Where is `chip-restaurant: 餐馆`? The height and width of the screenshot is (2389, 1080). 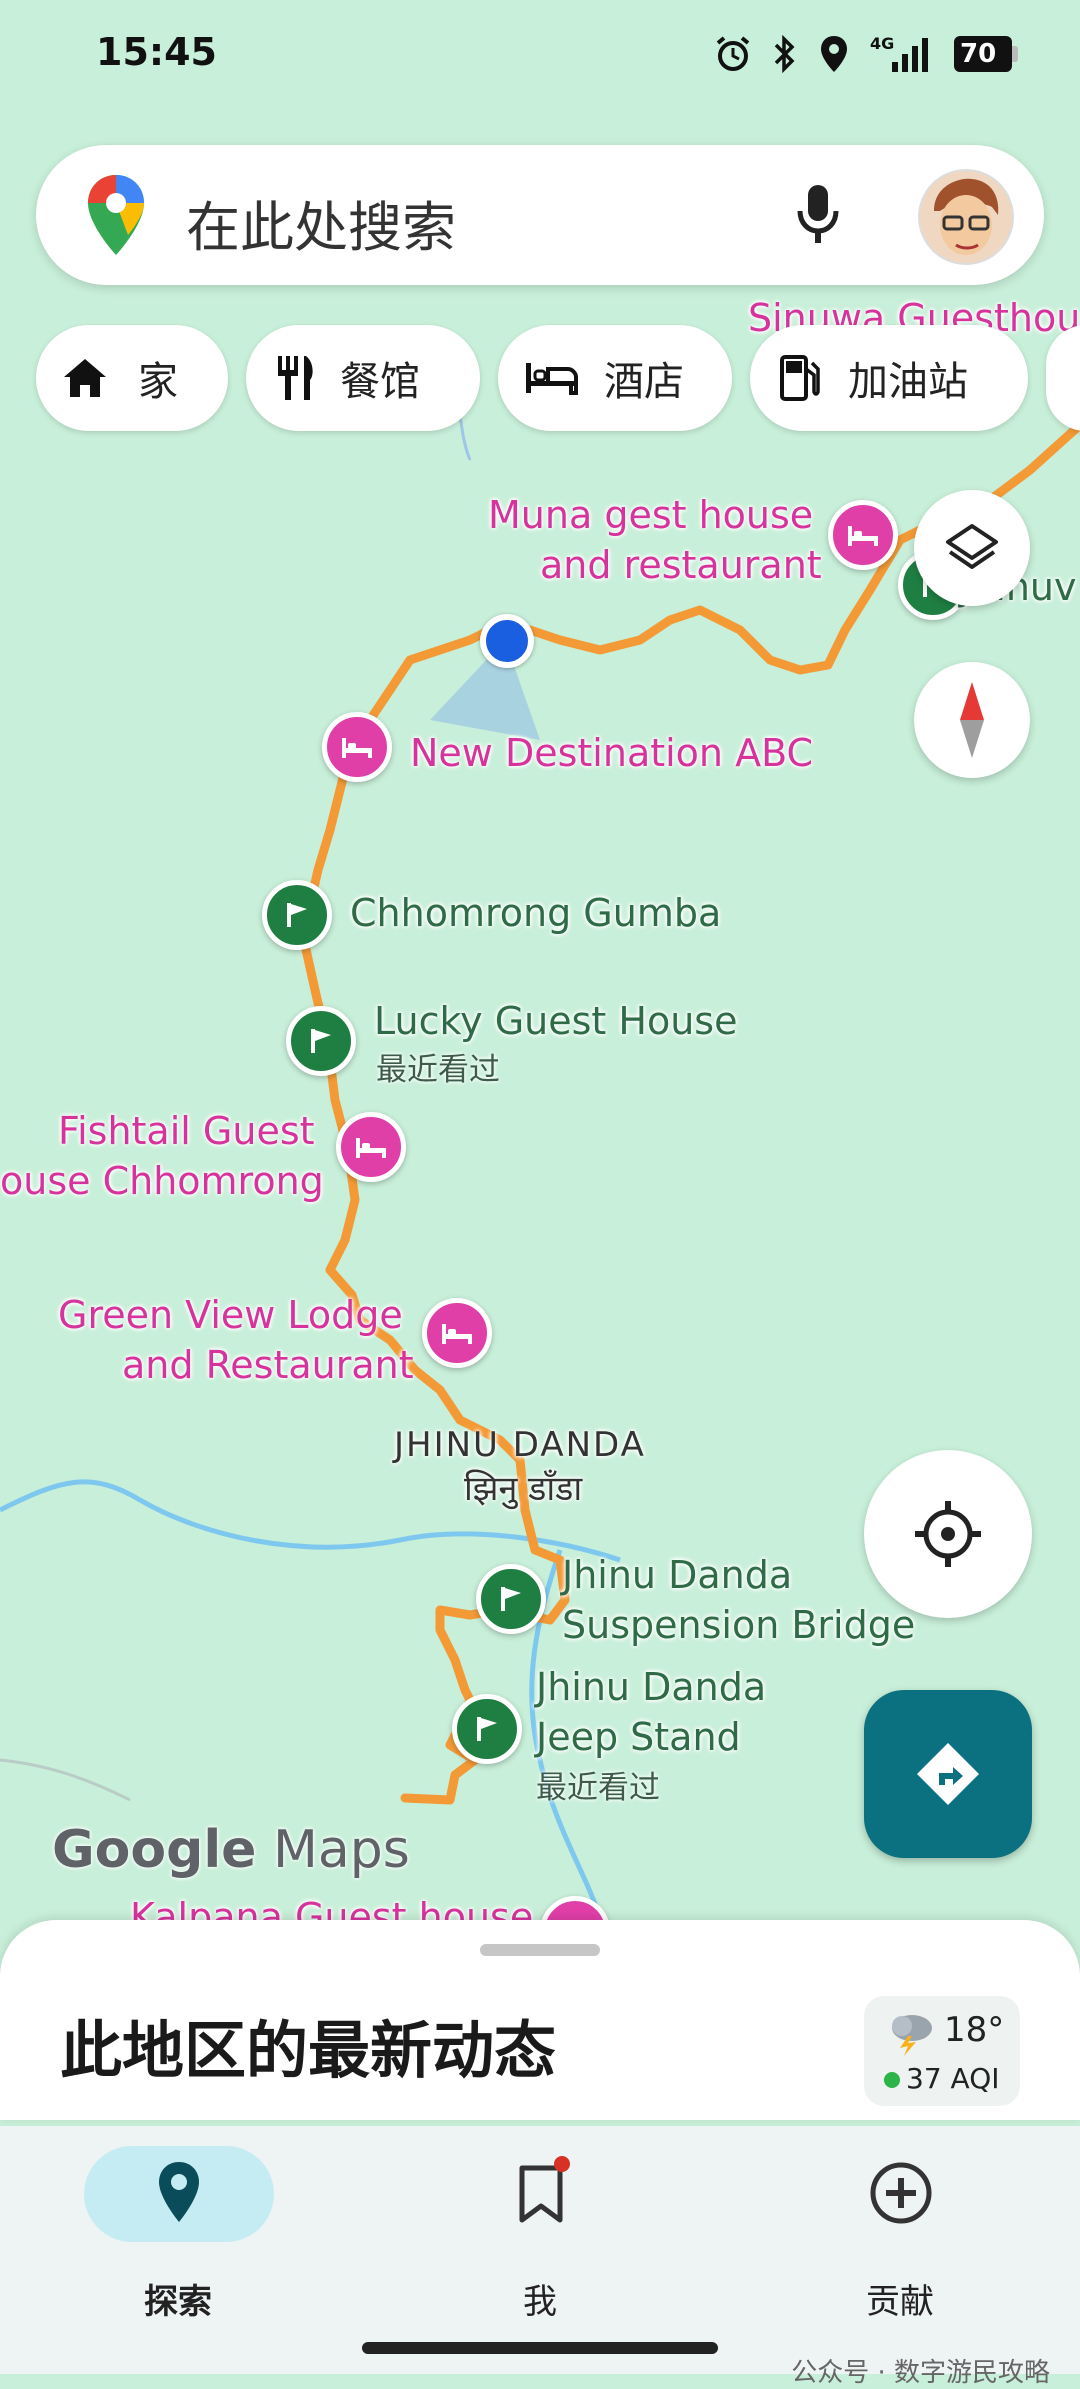
chip-restaurant: 餐馆 is located at coordinates (363, 378).